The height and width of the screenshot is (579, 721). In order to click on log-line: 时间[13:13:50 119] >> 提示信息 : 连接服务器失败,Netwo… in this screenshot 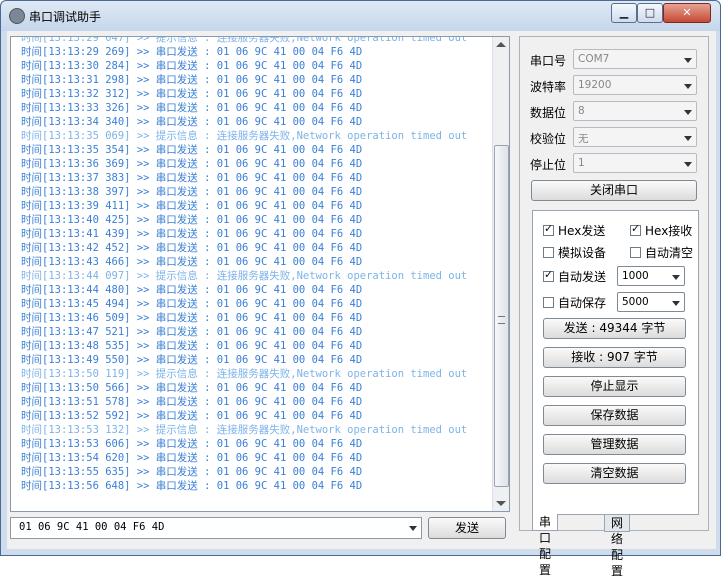, I will do `click(244, 374)`.